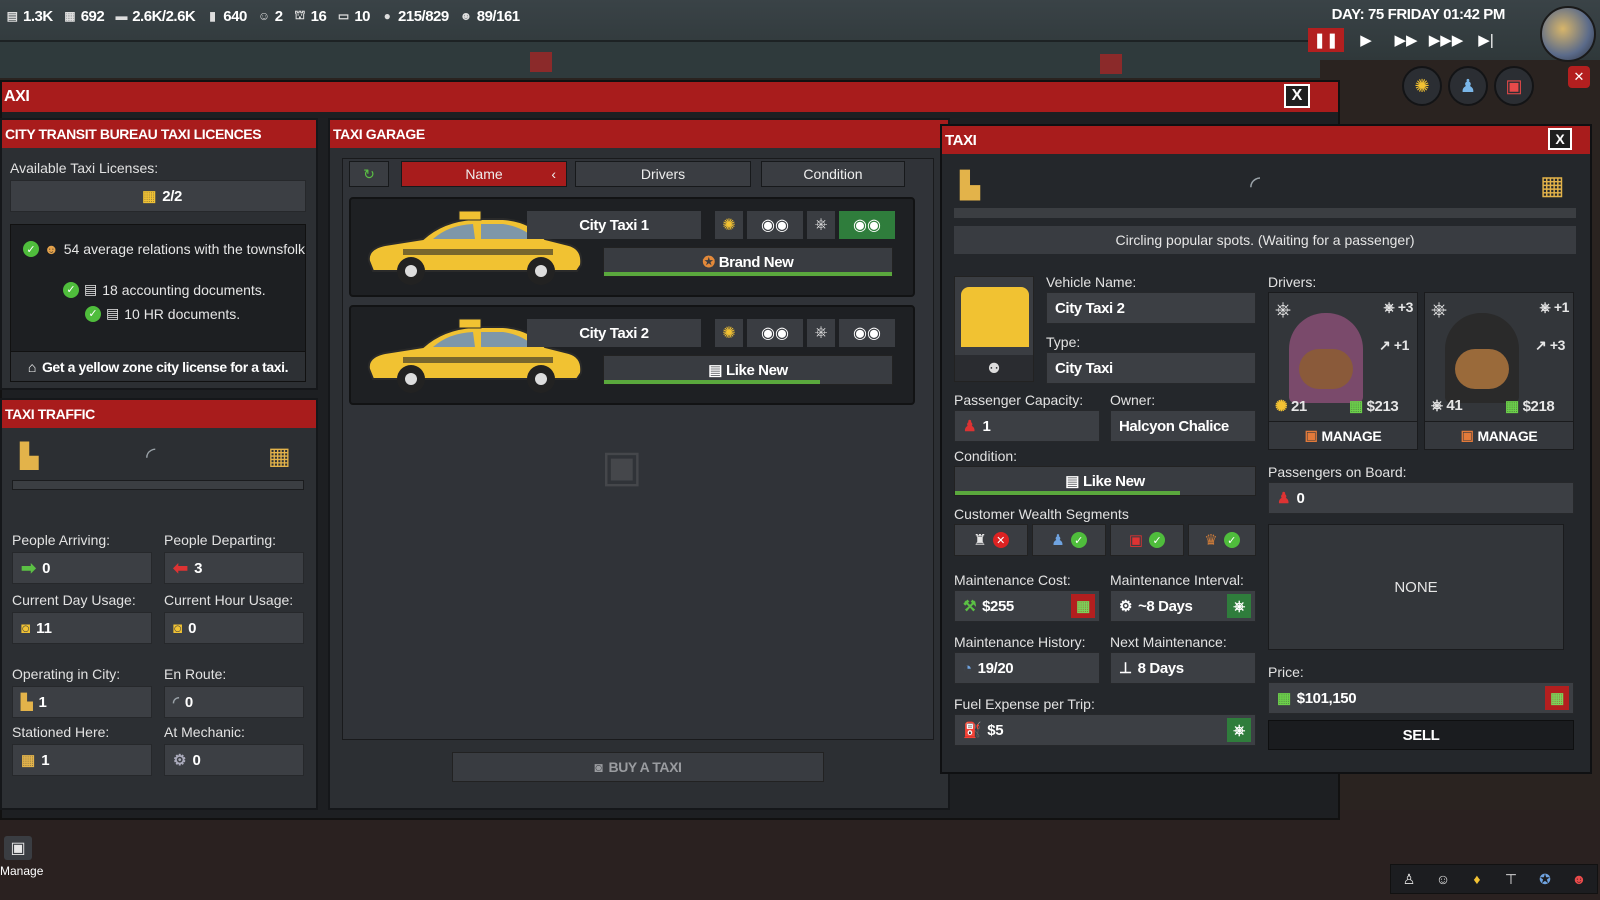 This screenshot has width=1600, height=900. I want to click on police-icon: ✪, so click(1545, 879).